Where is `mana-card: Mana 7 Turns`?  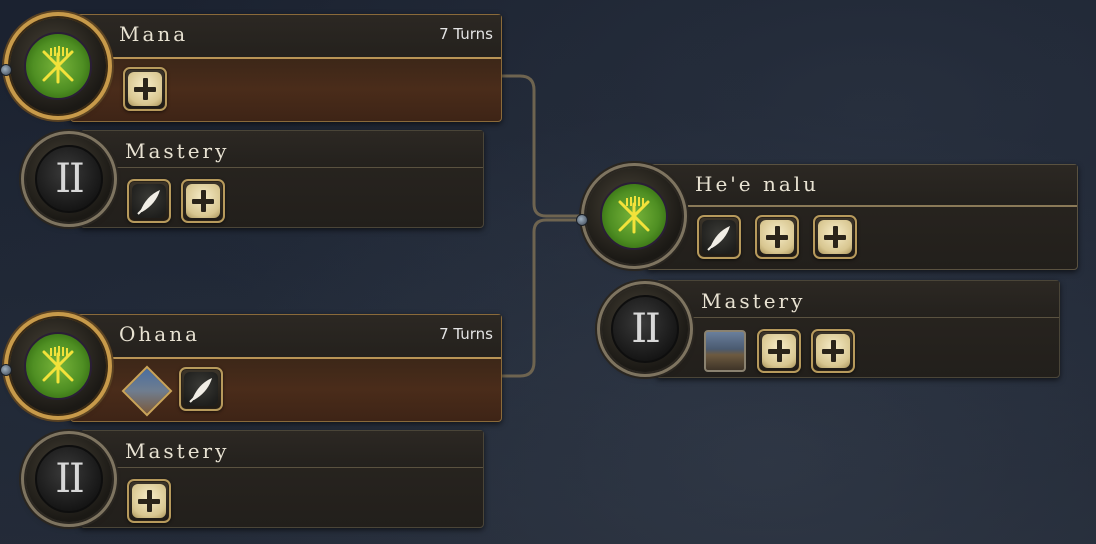
mana-card: Mana 7 Turns is located at coordinates (286, 68).